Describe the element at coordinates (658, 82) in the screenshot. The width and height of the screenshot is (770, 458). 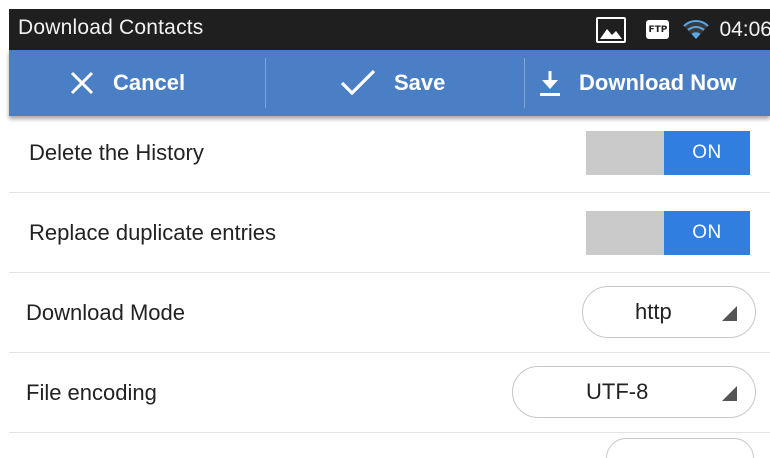
I see `download-now-label: Download Now` at that location.